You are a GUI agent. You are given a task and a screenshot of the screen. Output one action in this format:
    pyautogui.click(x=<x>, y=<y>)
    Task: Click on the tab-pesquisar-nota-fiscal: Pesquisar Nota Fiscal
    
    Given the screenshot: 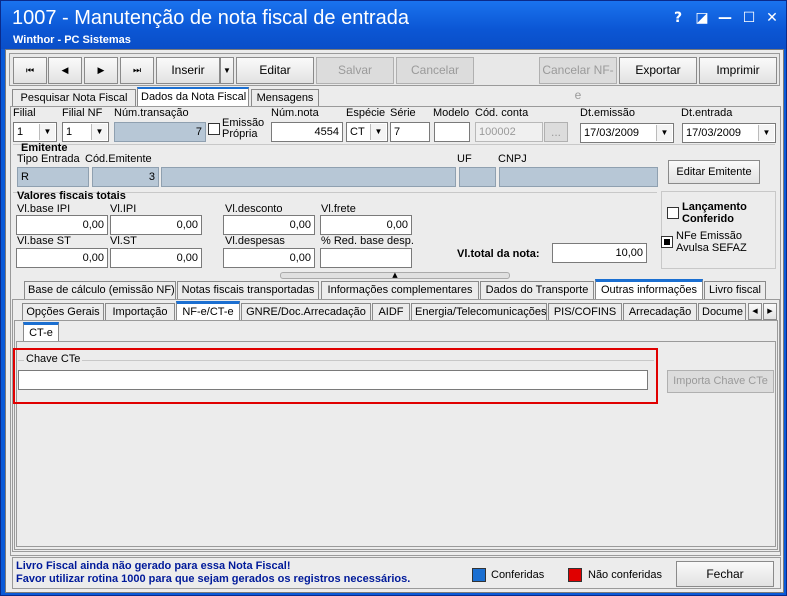 What is the action you would take?
    pyautogui.click(x=74, y=98)
    